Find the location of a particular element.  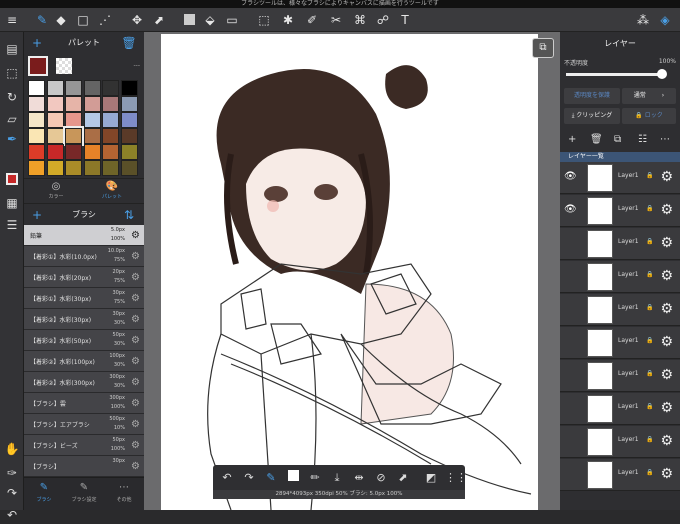

pen-tool-icon: ⋰ is located at coordinates (105, 20).